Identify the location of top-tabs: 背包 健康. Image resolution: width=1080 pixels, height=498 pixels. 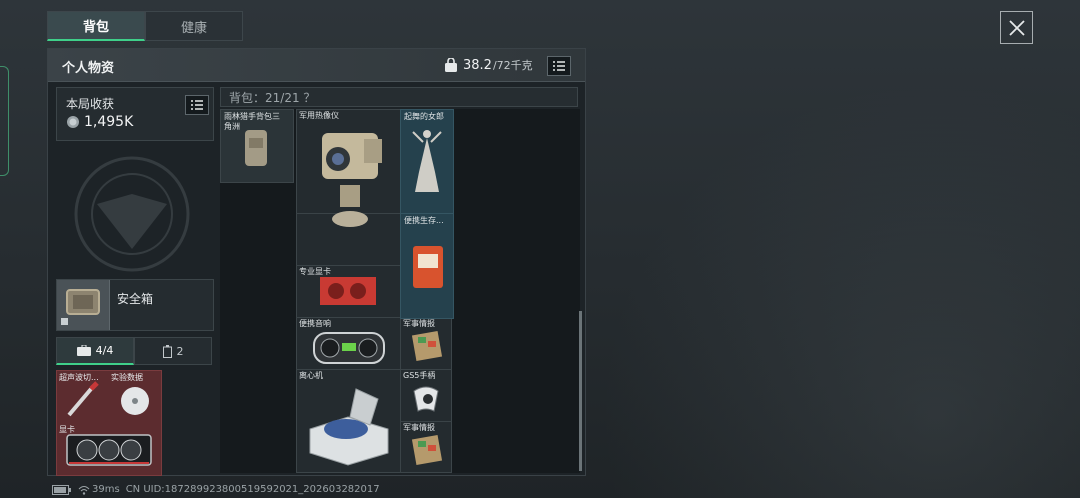
(145, 26).